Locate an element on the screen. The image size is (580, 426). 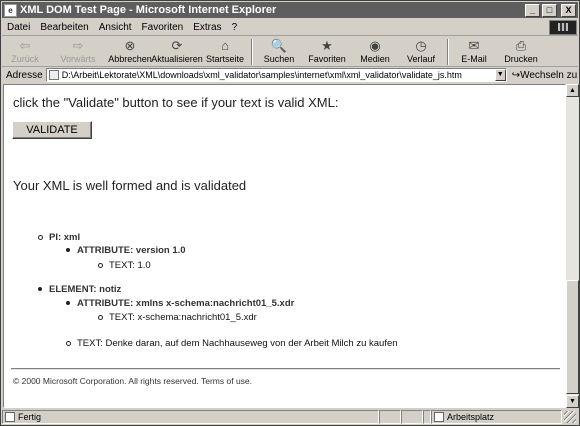
security-zone-cell: Arbeitsplatz is located at coordinates (496, 417).